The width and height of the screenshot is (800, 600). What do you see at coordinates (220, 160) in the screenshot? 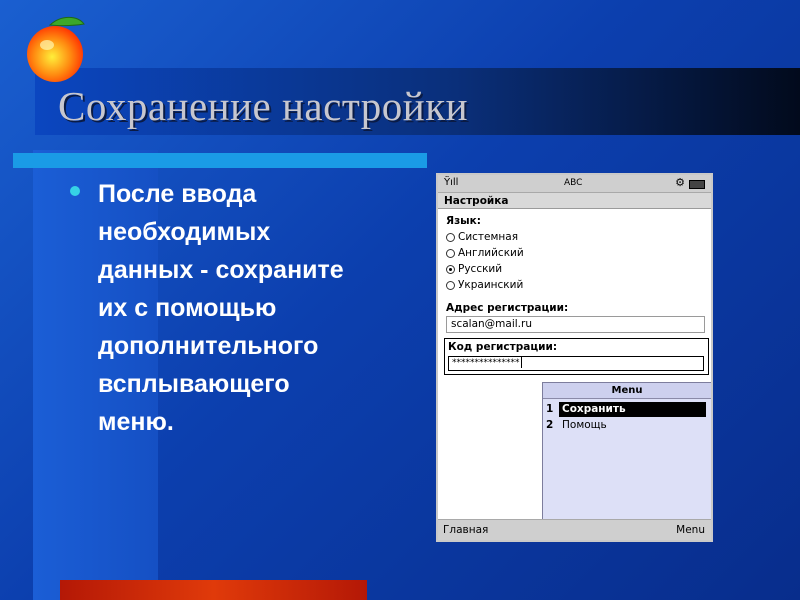
I see `cyan-divider-bar` at bounding box center [220, 160].